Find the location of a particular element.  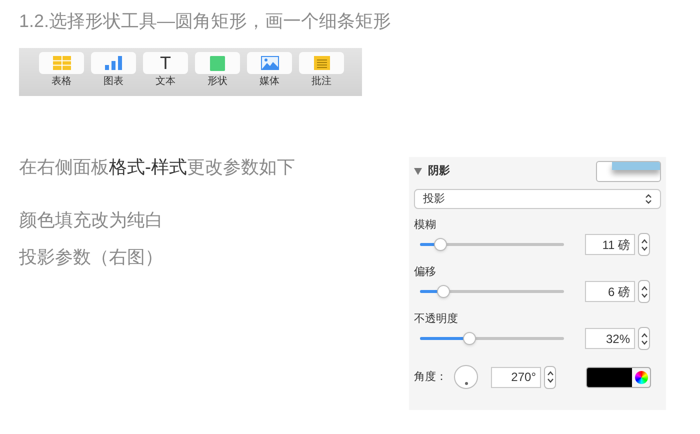

value-field: 6 磅 is located at coordinates (610, 291).